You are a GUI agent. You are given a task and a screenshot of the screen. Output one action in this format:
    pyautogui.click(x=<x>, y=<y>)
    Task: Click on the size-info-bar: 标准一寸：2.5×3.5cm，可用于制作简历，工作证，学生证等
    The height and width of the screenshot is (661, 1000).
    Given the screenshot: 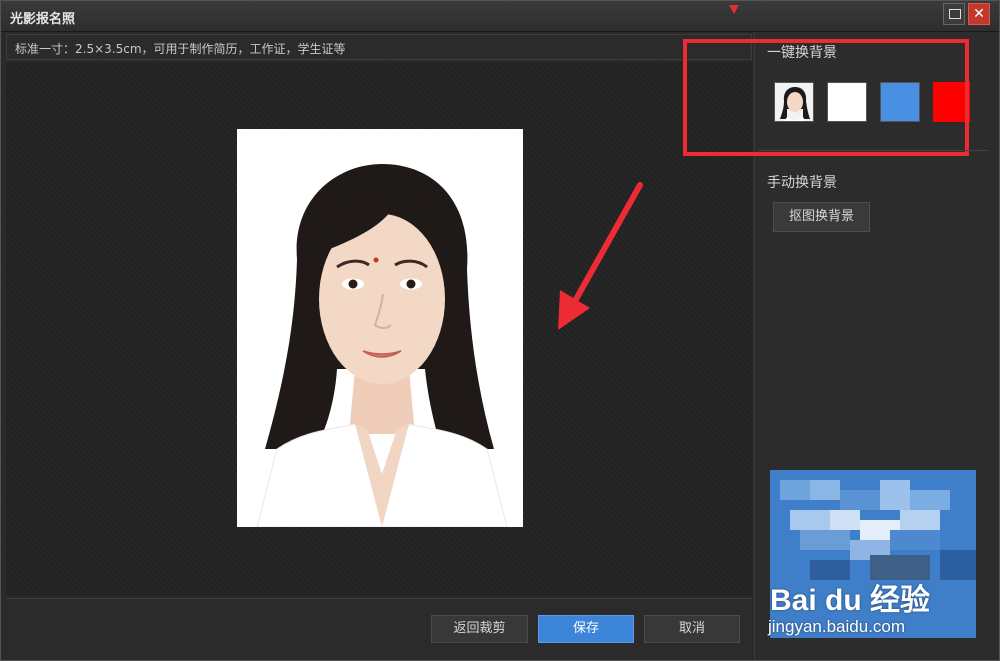 What is the action you would take?
    pyautogui.click(x=379, y=47)
    